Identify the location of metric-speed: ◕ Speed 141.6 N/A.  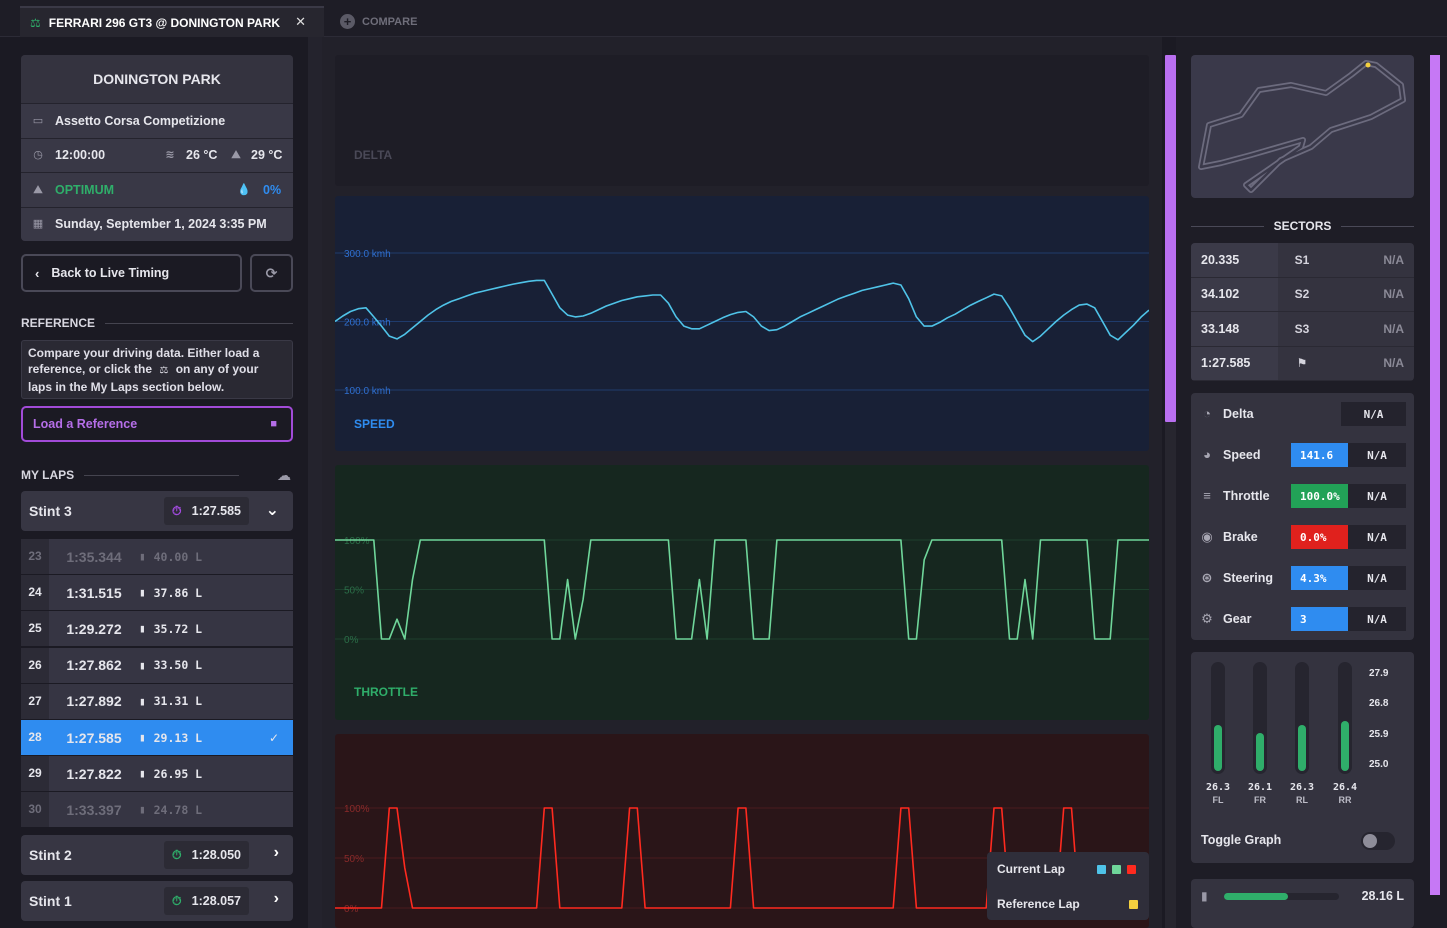
(1302, 455).